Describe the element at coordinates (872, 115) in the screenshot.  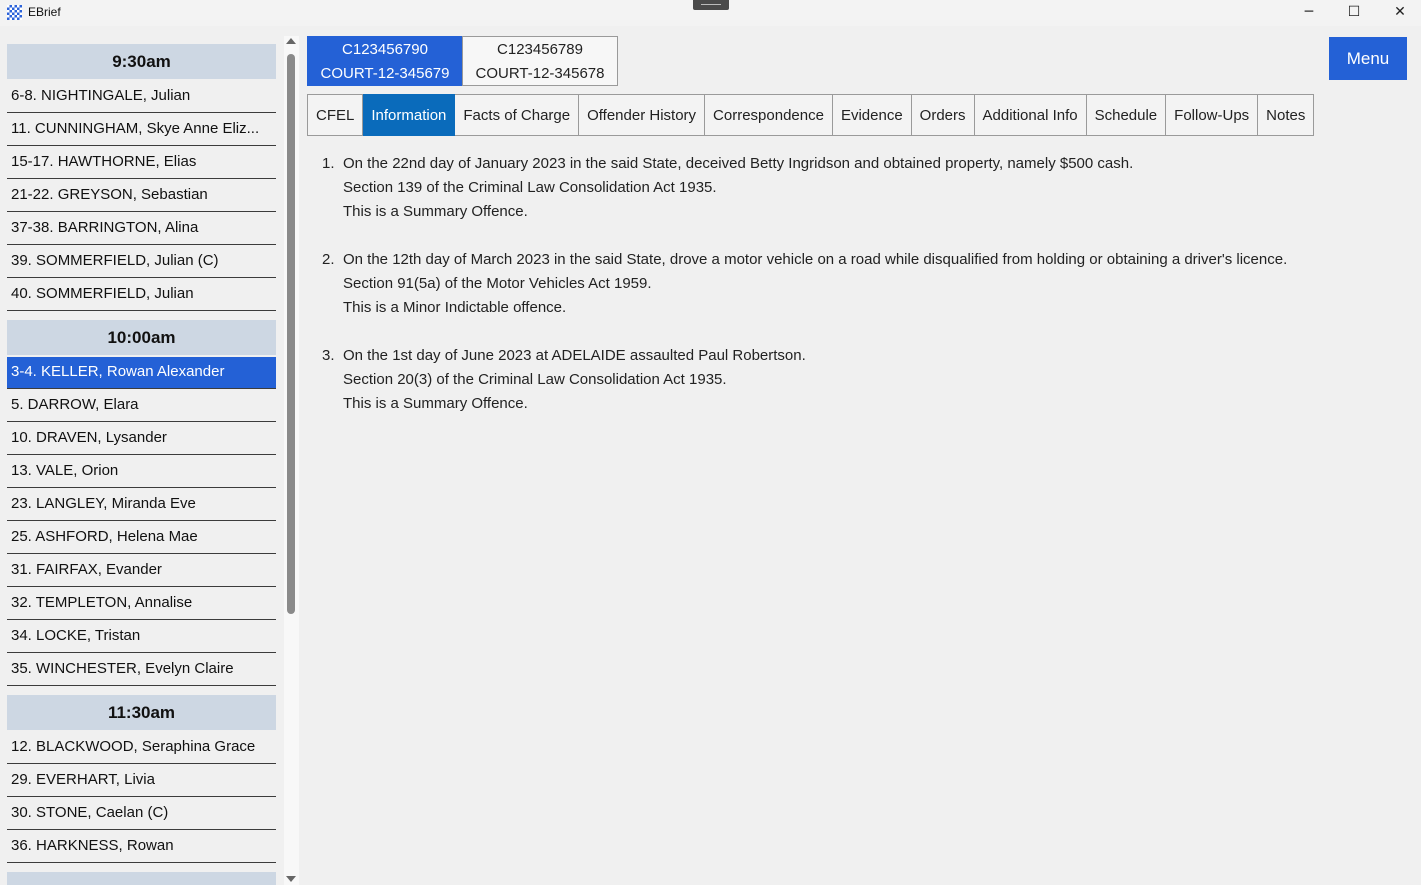
I see `tab-evidence: Evidence` at that location.